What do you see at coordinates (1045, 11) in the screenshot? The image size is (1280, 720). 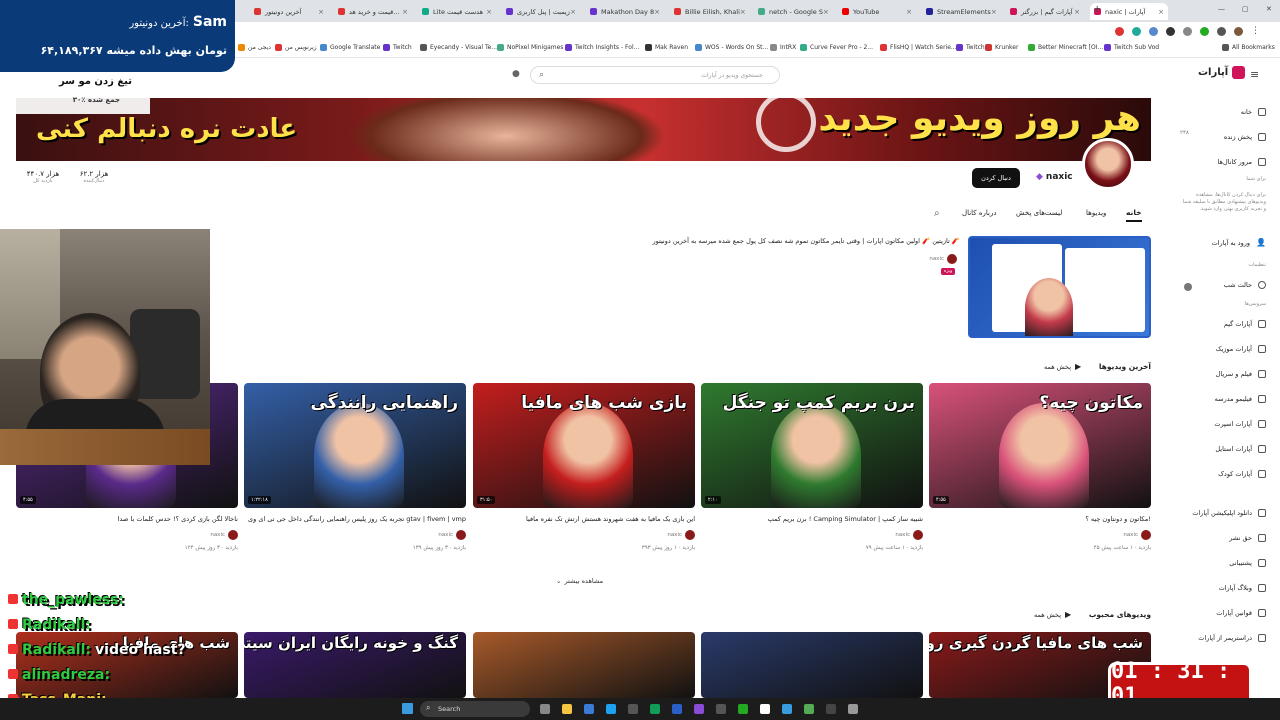 I see `browser-tab: آپارات گیم | بزرگتر ×` at bounding box center [1045, 11].